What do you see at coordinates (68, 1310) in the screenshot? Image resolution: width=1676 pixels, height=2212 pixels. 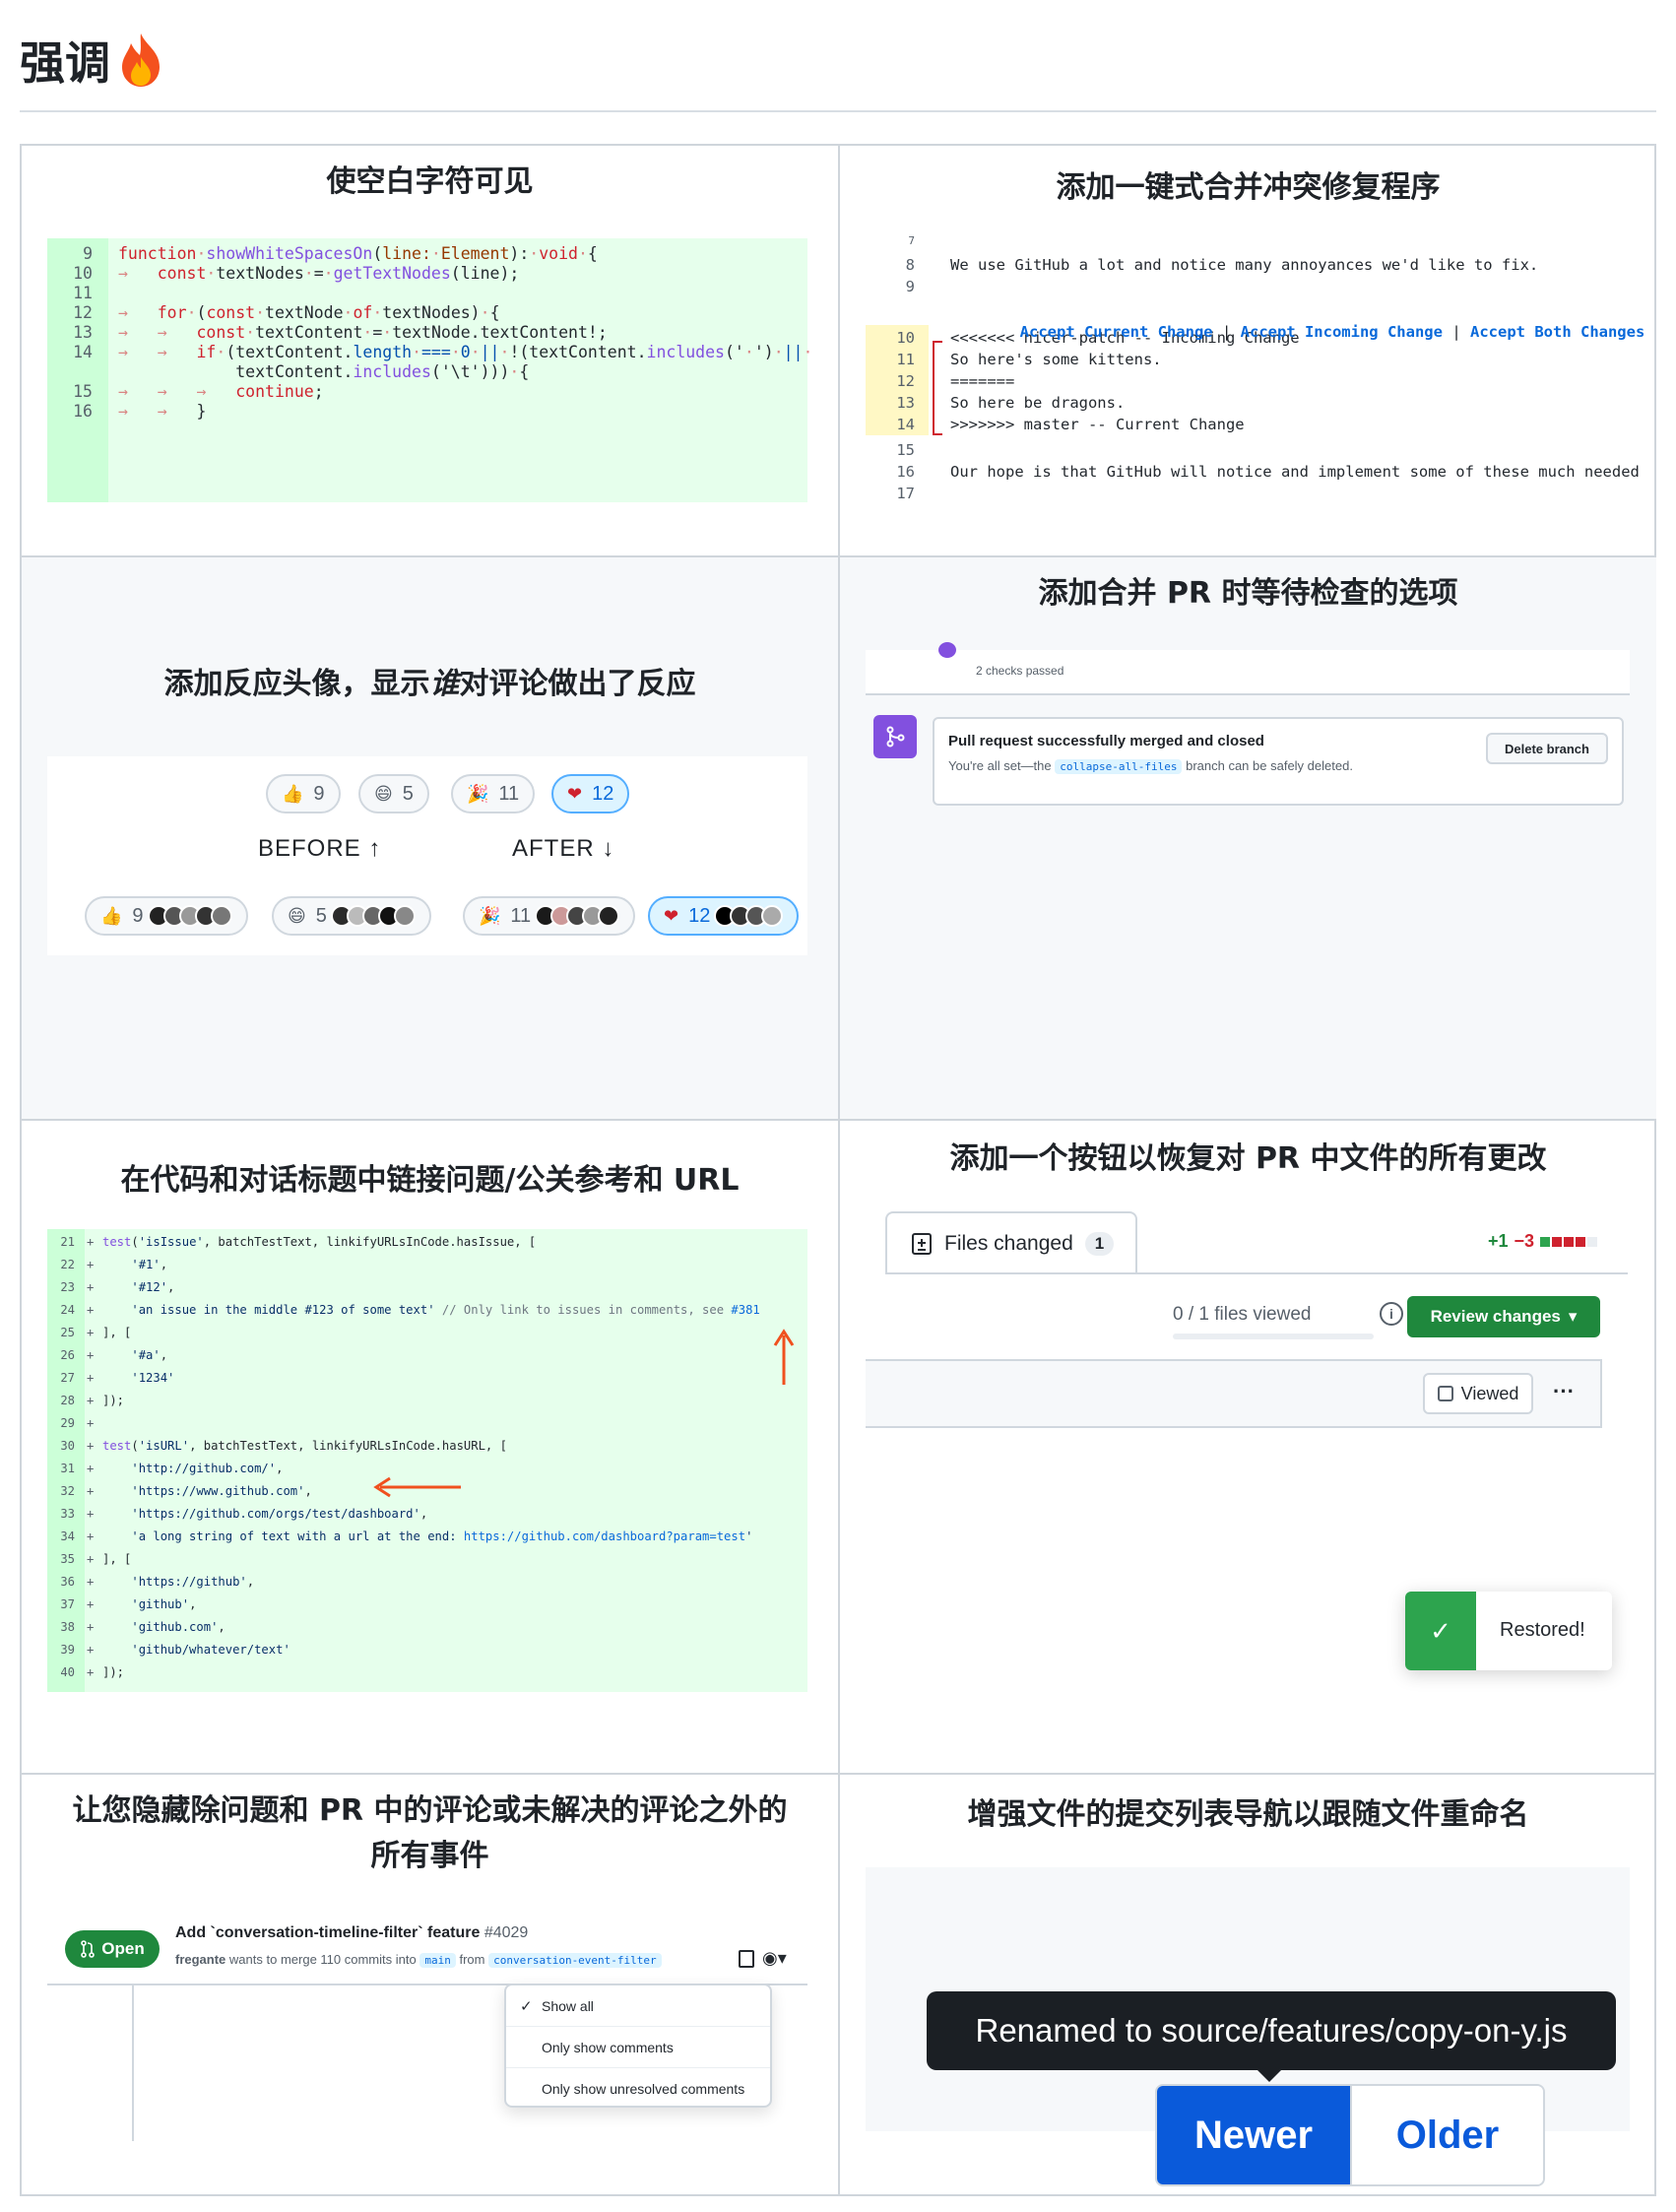 I see `line-number: 24` at bounding box center [68, 1310].